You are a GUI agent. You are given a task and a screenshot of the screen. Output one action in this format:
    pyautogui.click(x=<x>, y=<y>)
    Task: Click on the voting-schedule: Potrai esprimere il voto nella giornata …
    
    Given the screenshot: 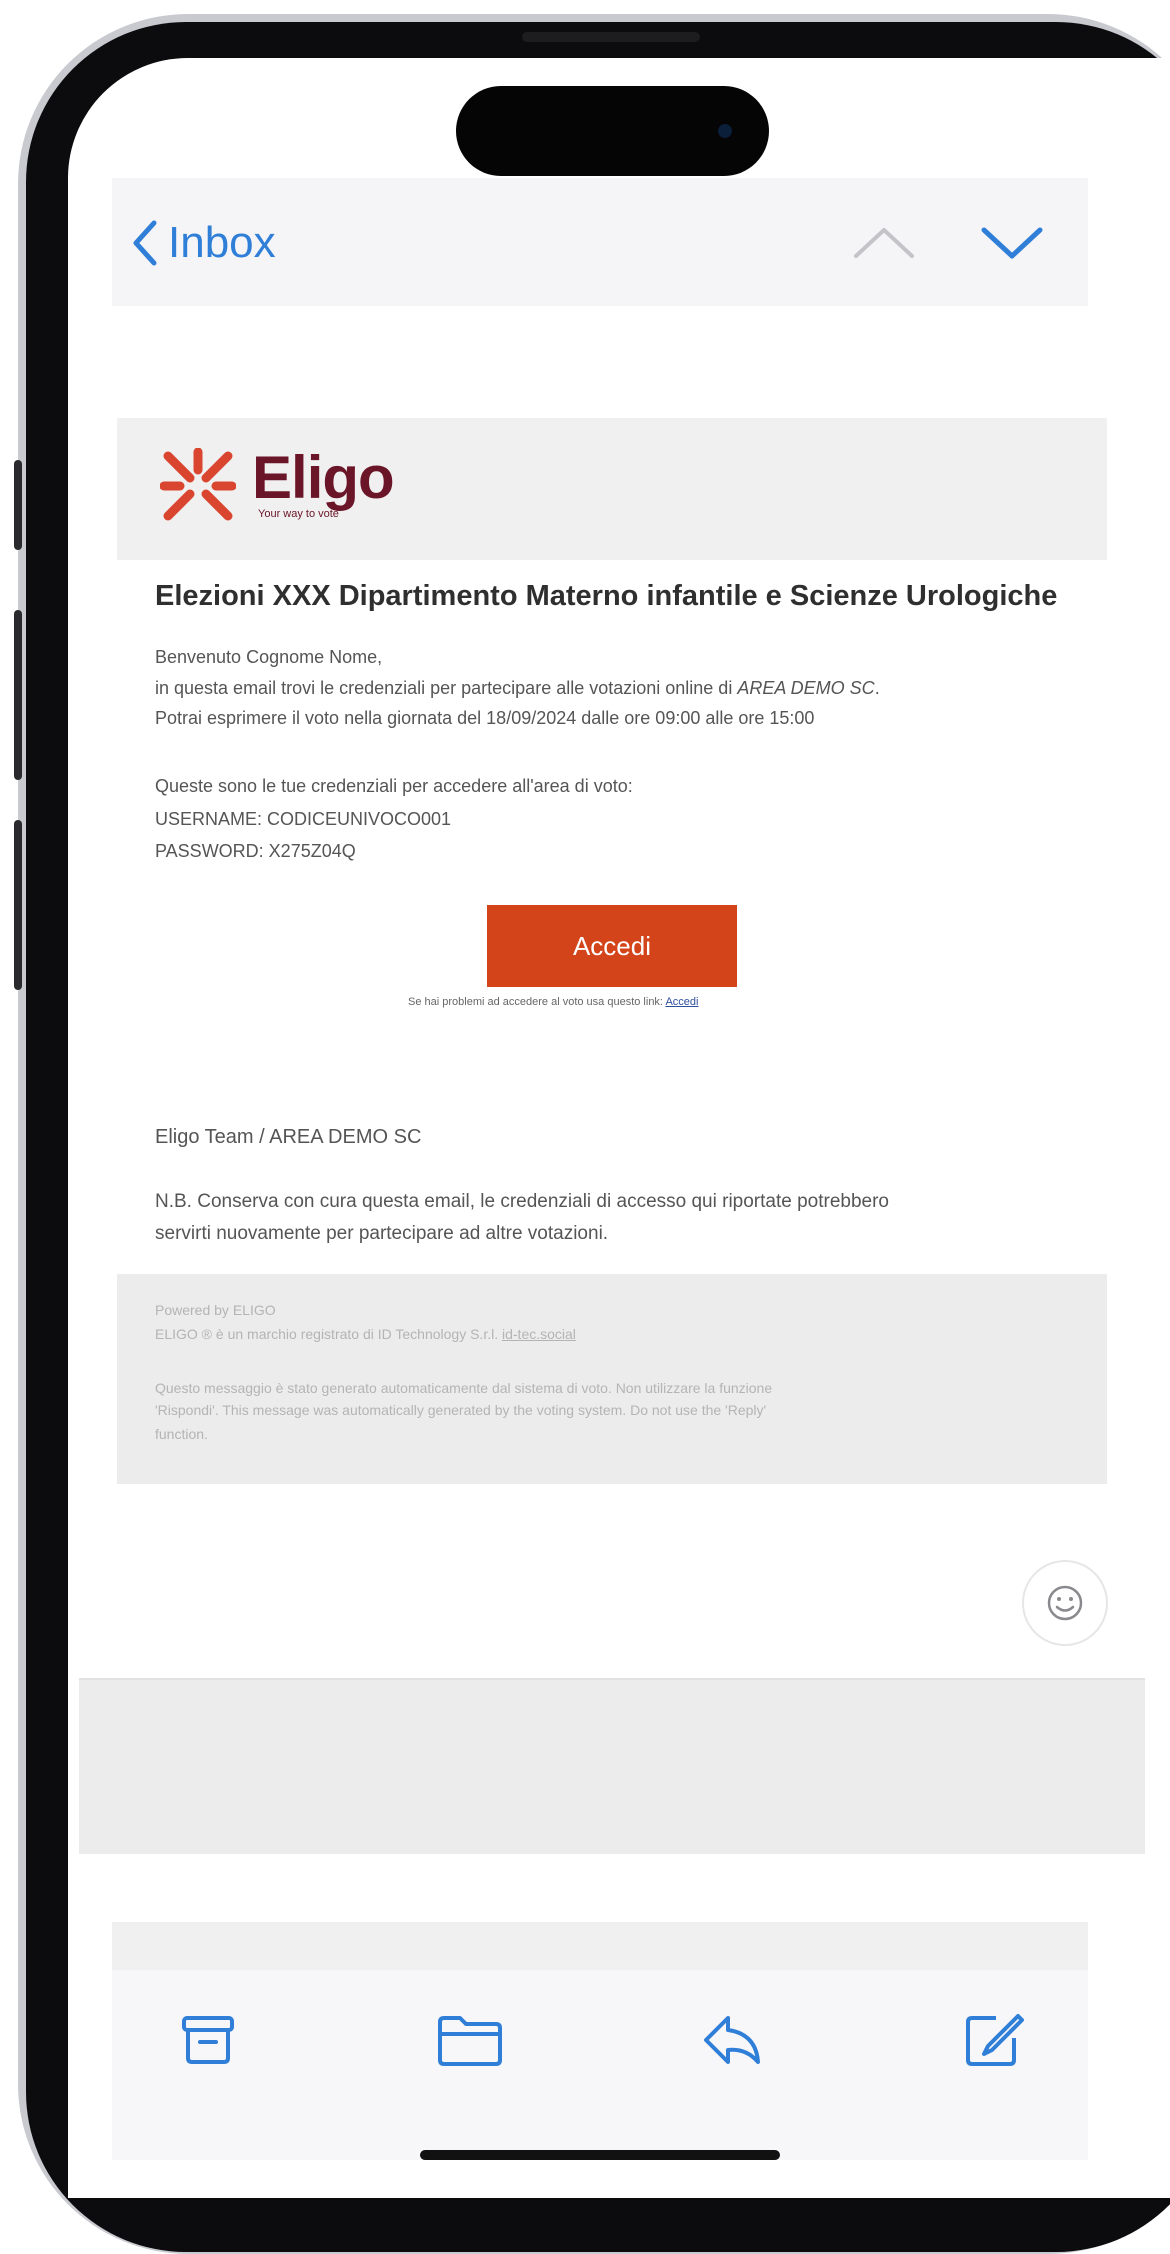 What is the action you would take?
    pyautogui.click(x=485, y=718)
    